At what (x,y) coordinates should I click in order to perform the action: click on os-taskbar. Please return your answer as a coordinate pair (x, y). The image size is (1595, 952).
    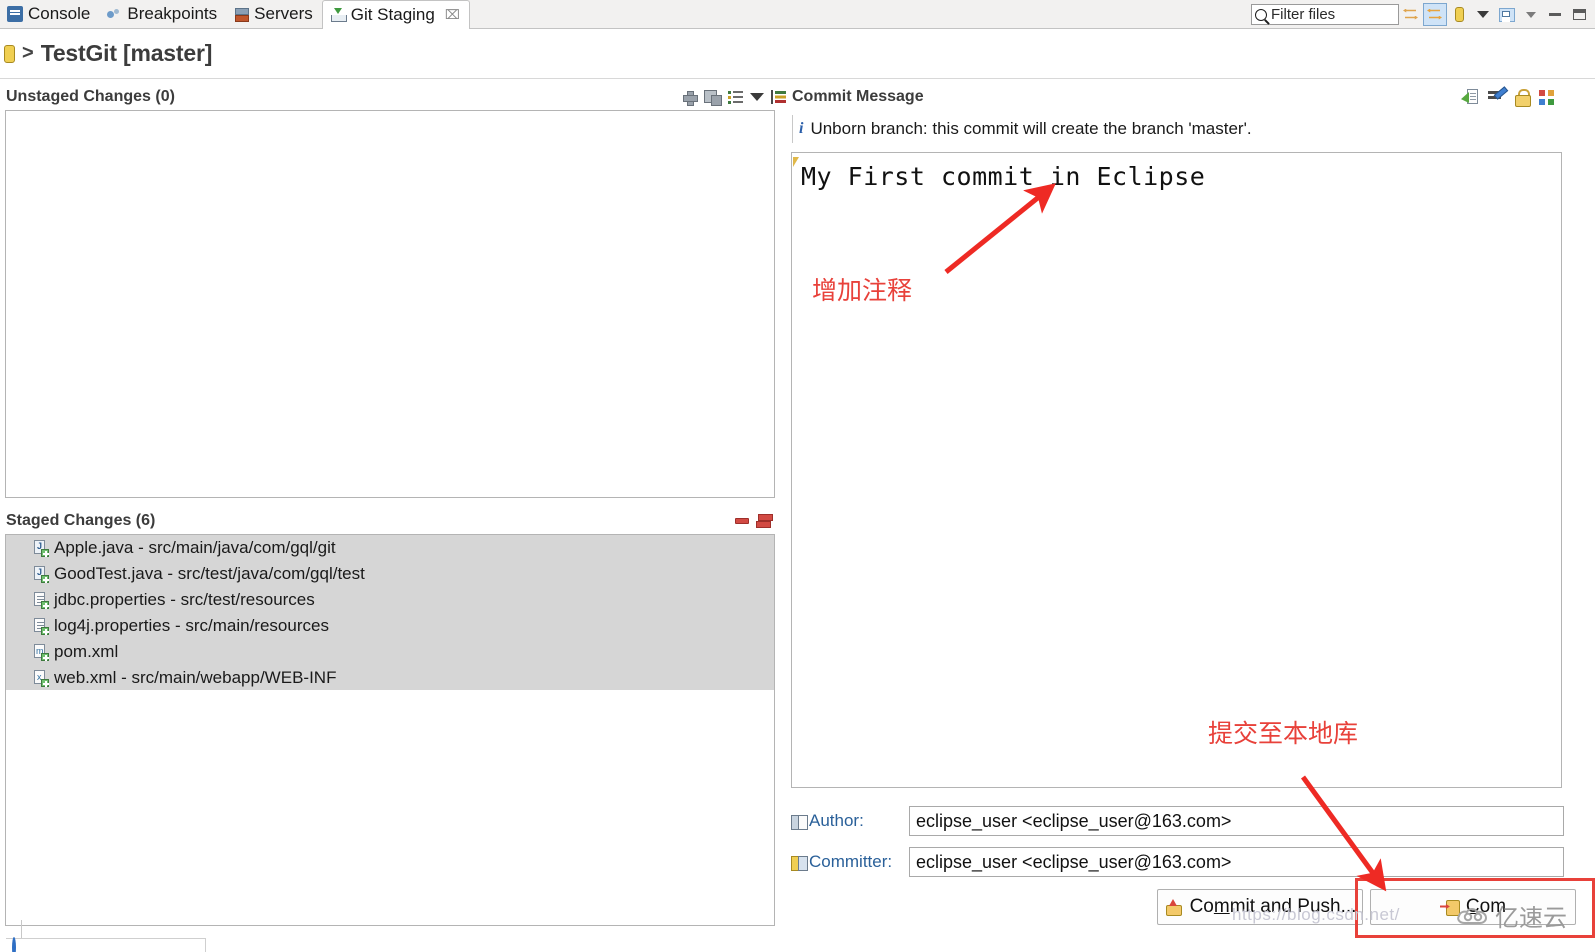
    Looking at the image, I should click on (797, 944).